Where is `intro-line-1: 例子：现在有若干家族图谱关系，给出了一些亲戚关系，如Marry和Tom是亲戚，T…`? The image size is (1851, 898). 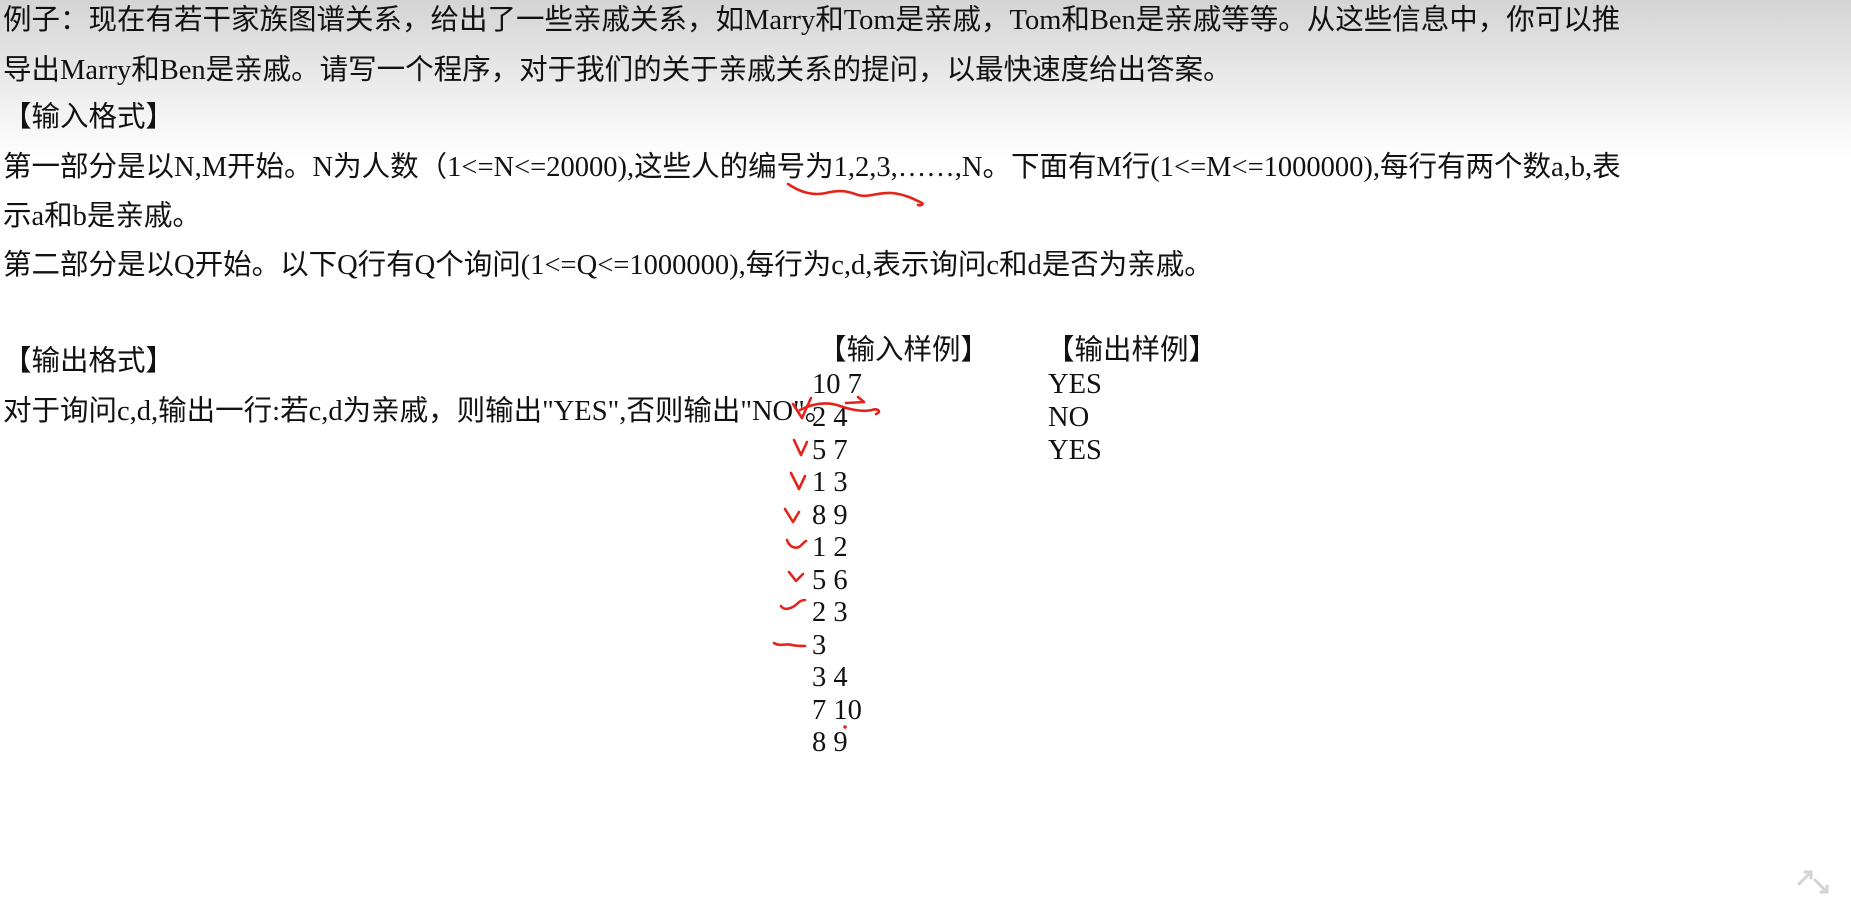
intro-line-1: 例子：现在有若干家族图谱关系，给出了一些亲戚关系，如Marry和Tom是亲戚，T… is located at coordinates (812, 20).